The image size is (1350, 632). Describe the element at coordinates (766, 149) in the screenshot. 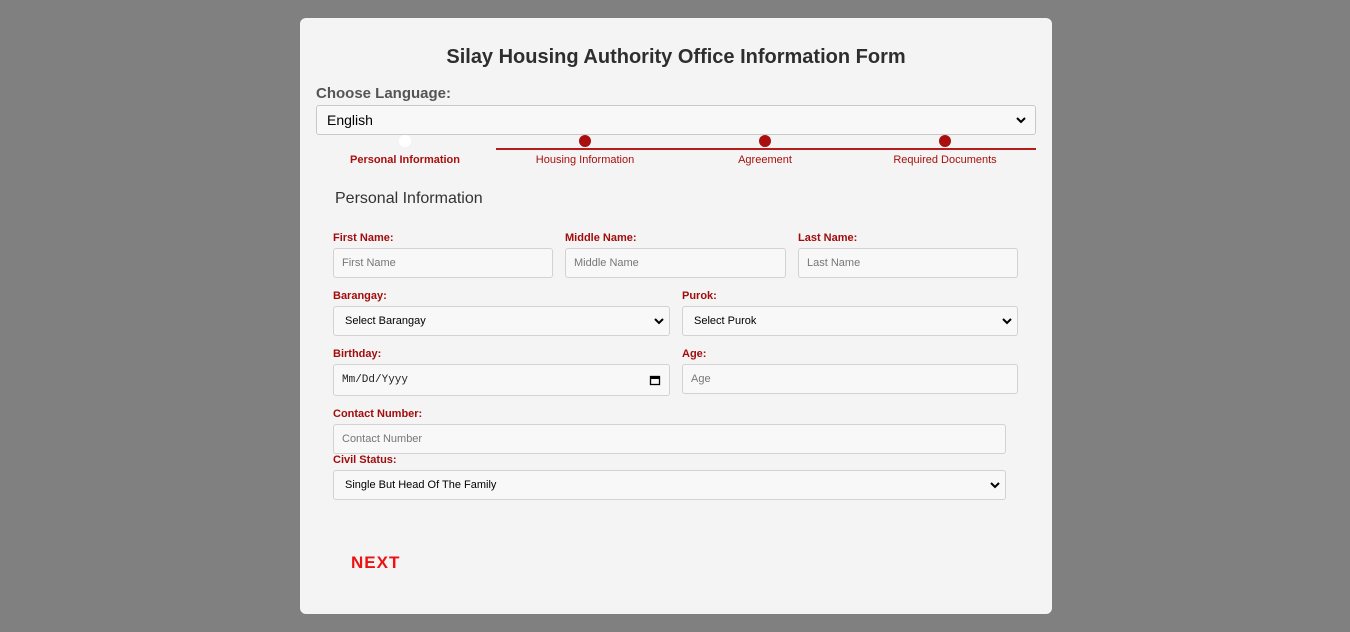

I see `step-progress-line` at that location.